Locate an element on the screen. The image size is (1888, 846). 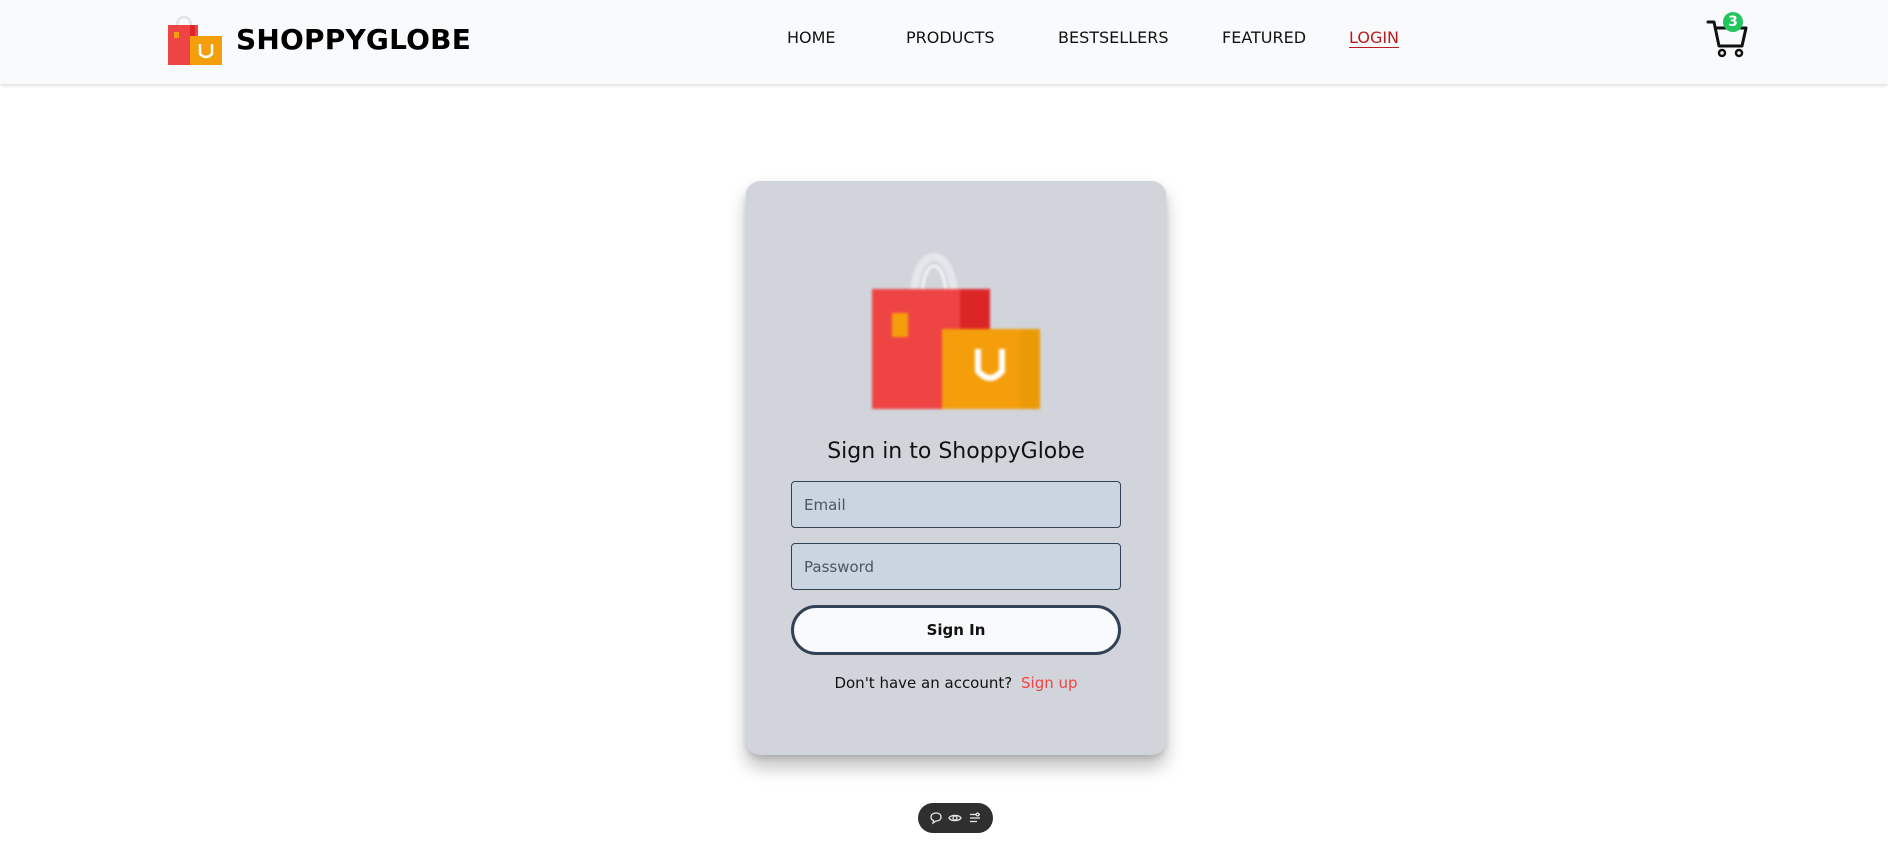
nav-products: PRODUCTS is located at coordinates (950, 37).